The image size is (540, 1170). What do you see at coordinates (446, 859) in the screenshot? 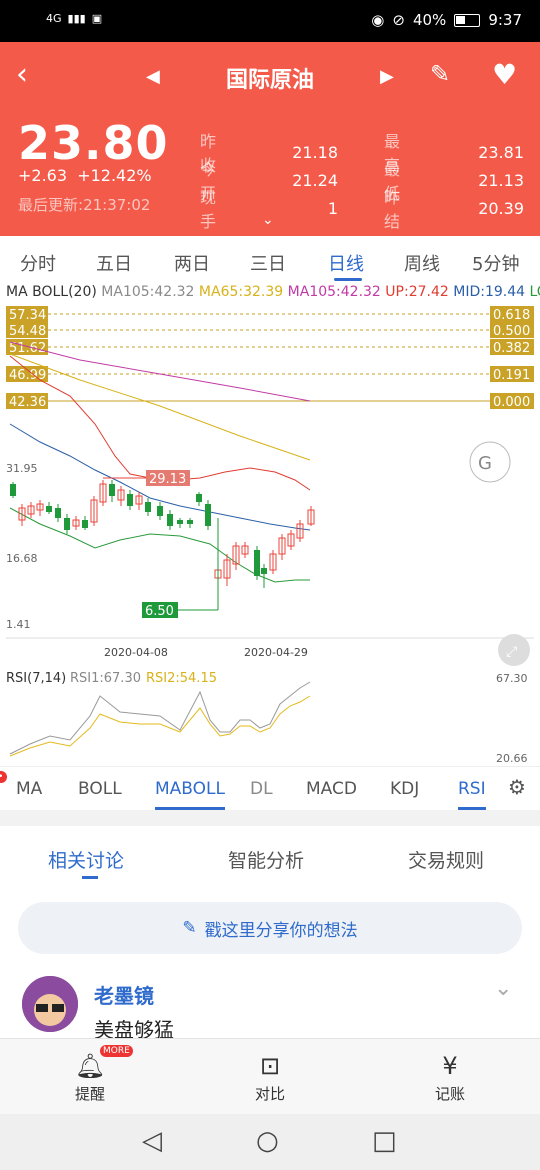
I see `tab-trade-rules: 交易规则` at bounding box center [446, 859].